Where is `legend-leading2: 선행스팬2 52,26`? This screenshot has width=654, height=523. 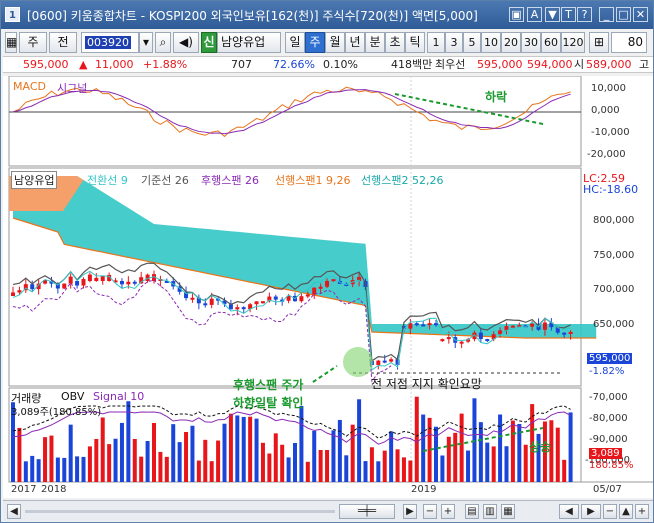
legend-leading2: 선행스팬2 52,26 is located at coordinates (402, 180).